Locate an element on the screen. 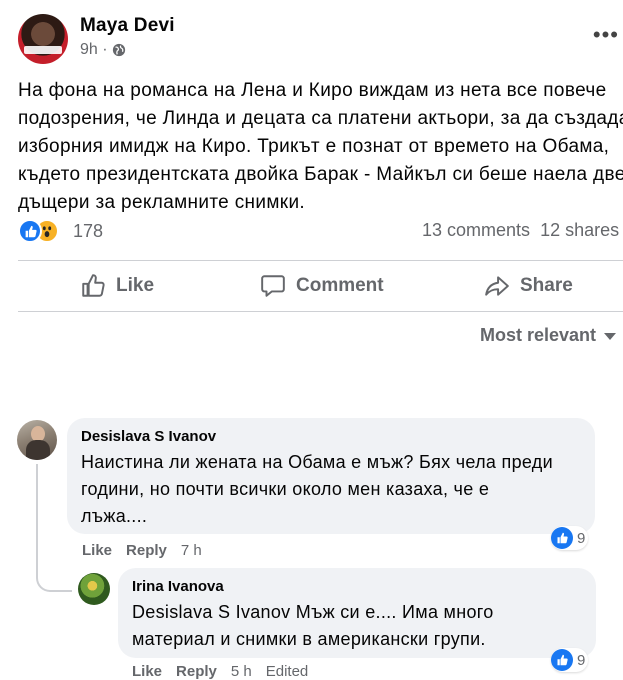  more-options-button: ••• is located at coordinates (606, 35).